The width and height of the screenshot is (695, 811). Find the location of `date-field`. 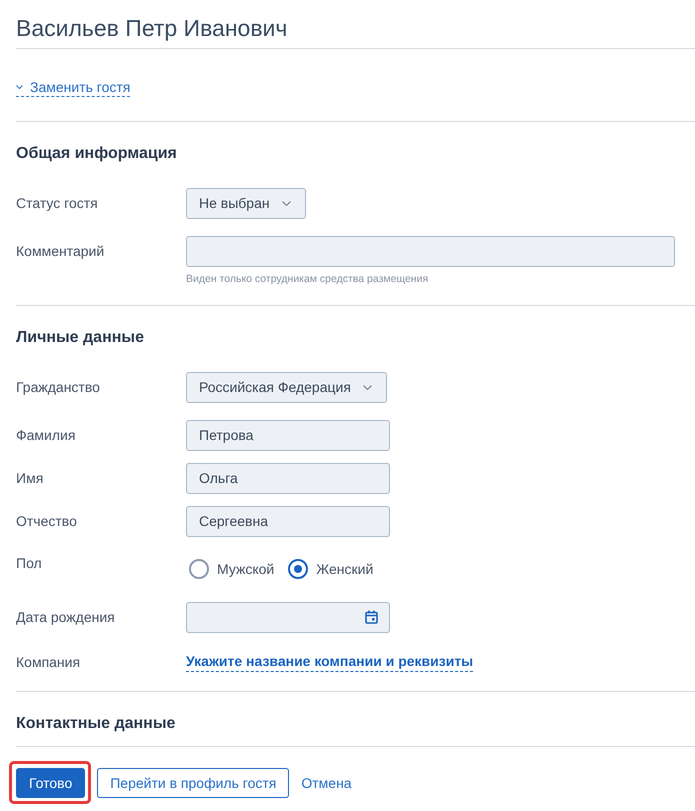

date-field is located at coordinates (288, 617).